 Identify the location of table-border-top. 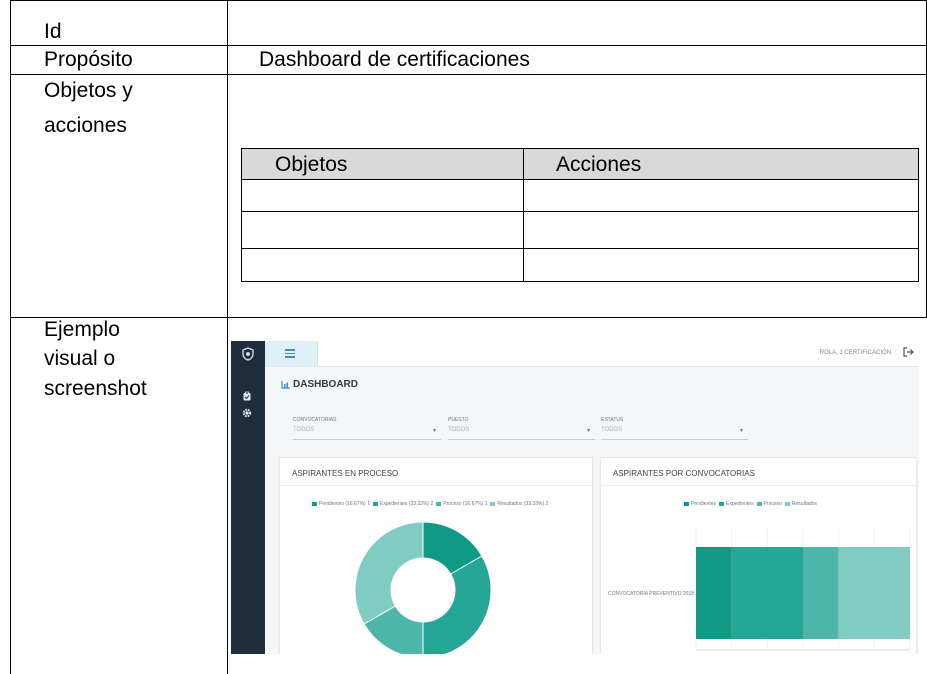
(468, 0).